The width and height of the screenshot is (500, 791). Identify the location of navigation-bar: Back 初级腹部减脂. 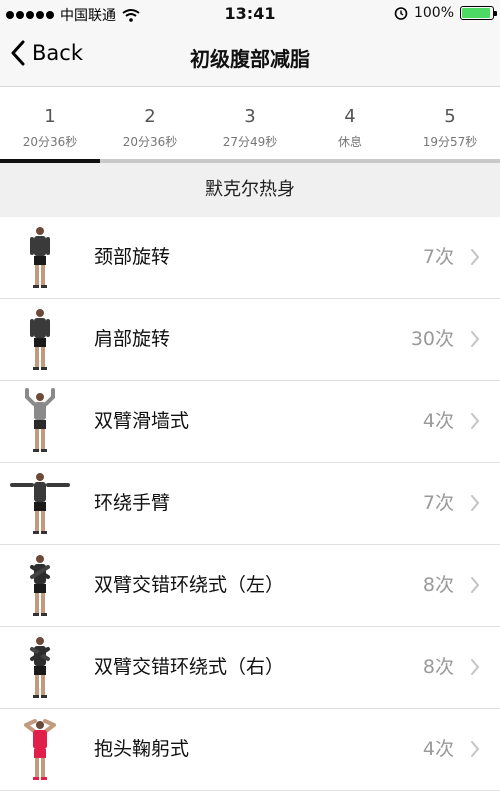
(250, 57).